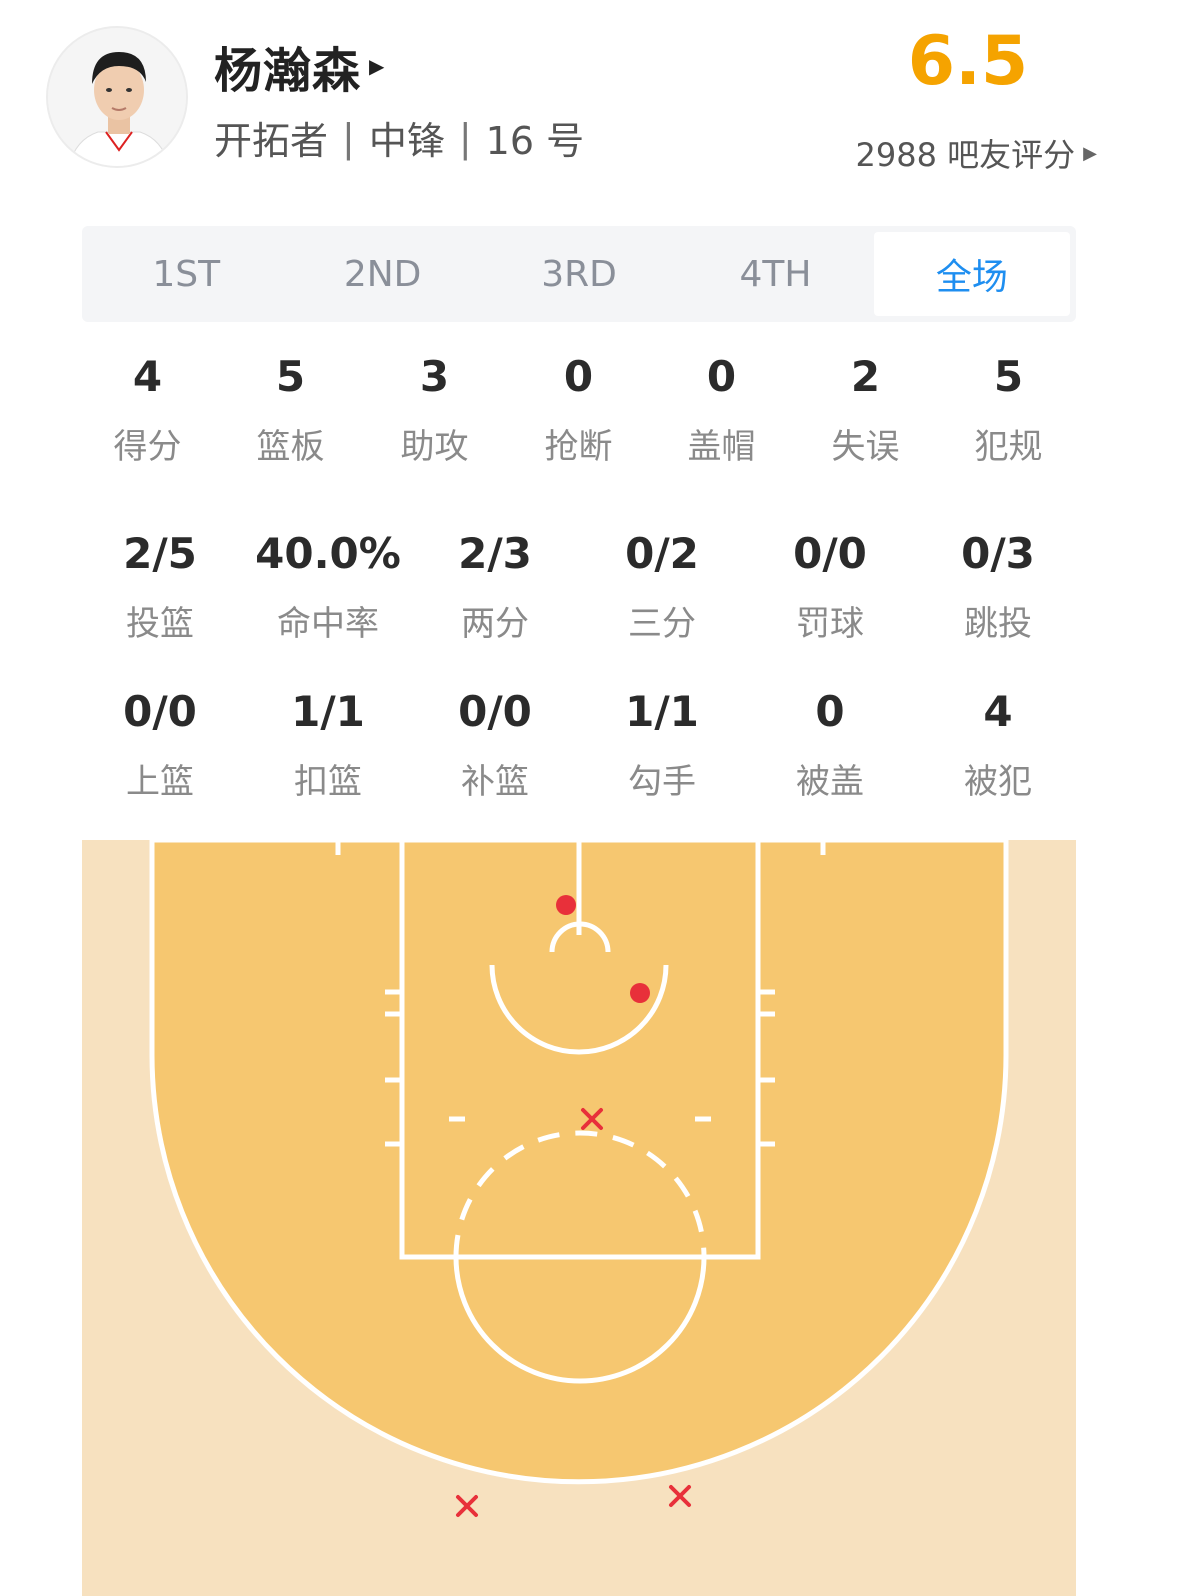  I want to click on stat-label: 两分, so click(495, 624).